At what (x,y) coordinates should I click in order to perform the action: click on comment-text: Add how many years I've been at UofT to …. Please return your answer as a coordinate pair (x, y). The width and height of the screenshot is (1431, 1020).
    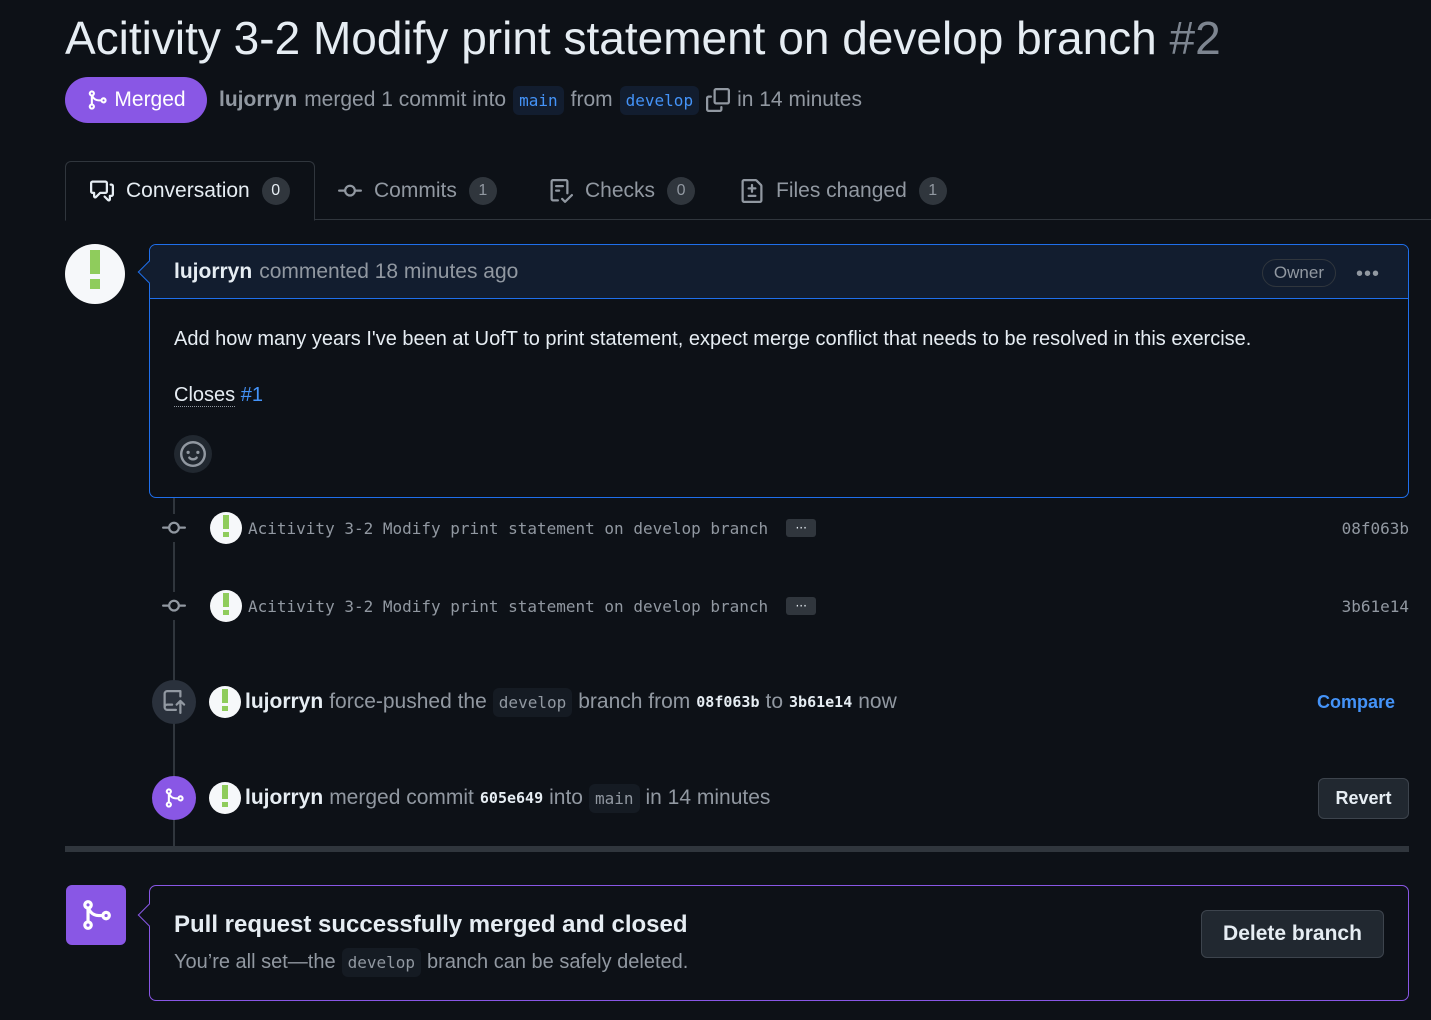
    Looking at the image, I should click on (713, 339).